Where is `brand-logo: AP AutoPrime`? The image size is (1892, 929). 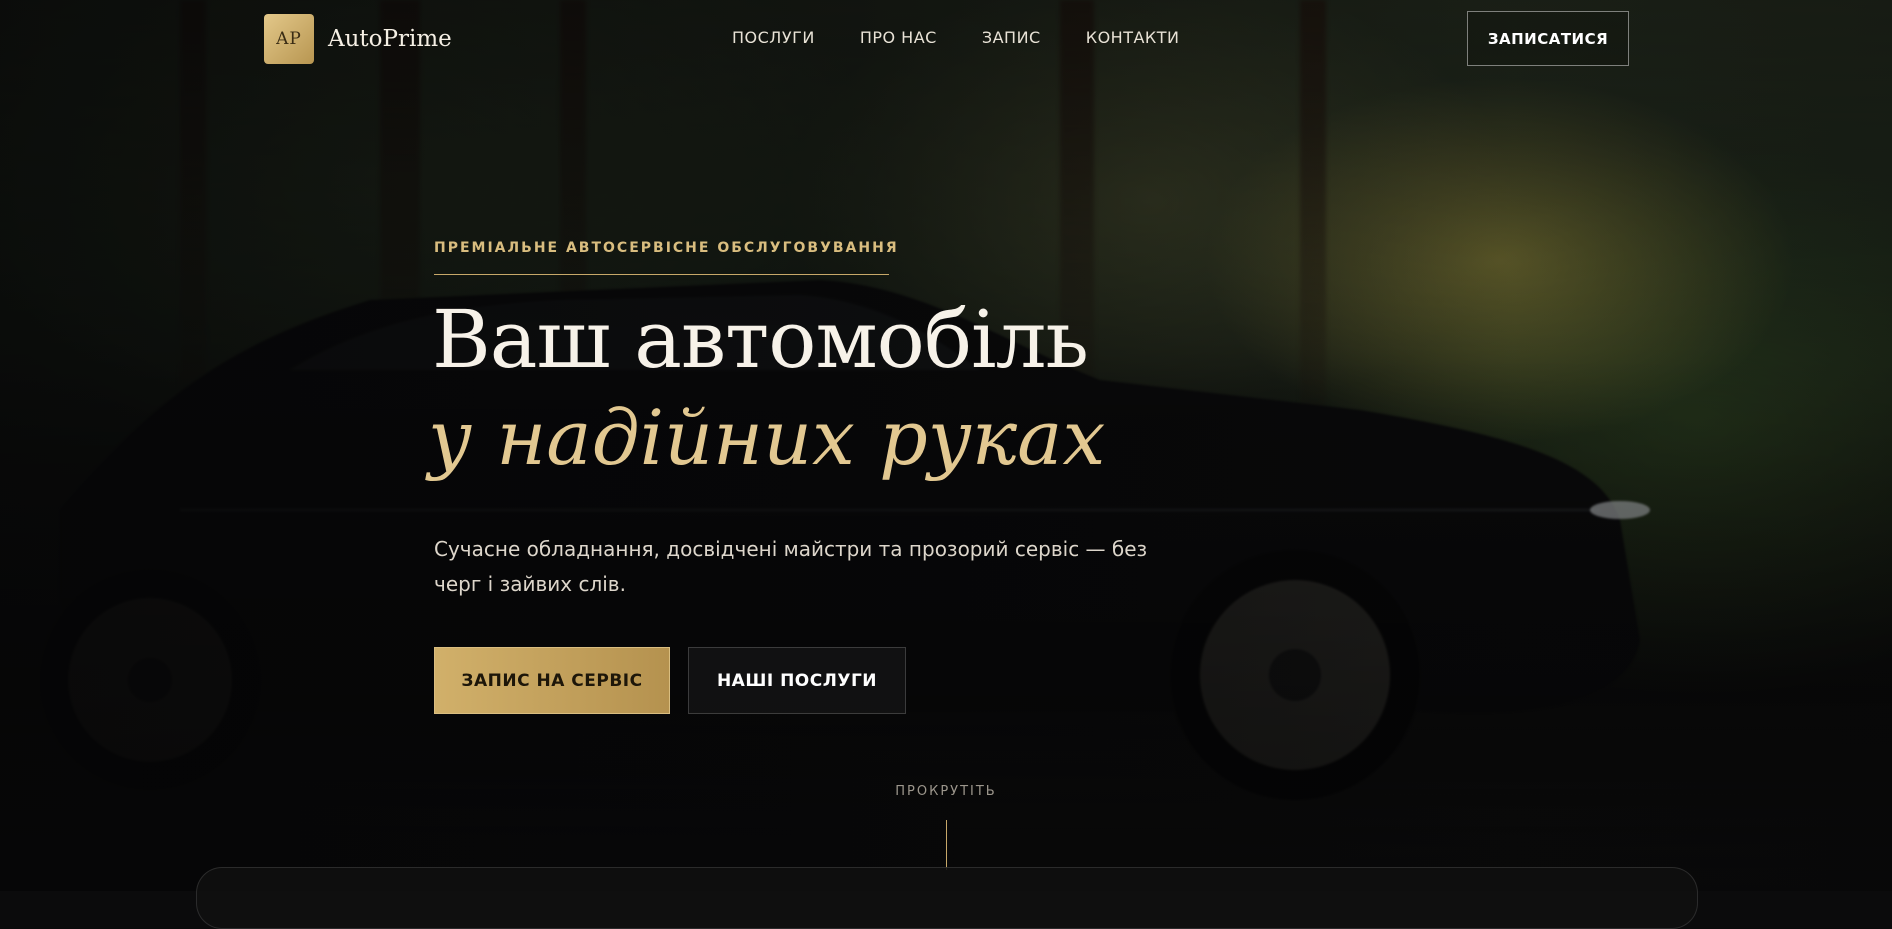
brand-logo: AP AutoPrime is located at coordinates (358, 39).